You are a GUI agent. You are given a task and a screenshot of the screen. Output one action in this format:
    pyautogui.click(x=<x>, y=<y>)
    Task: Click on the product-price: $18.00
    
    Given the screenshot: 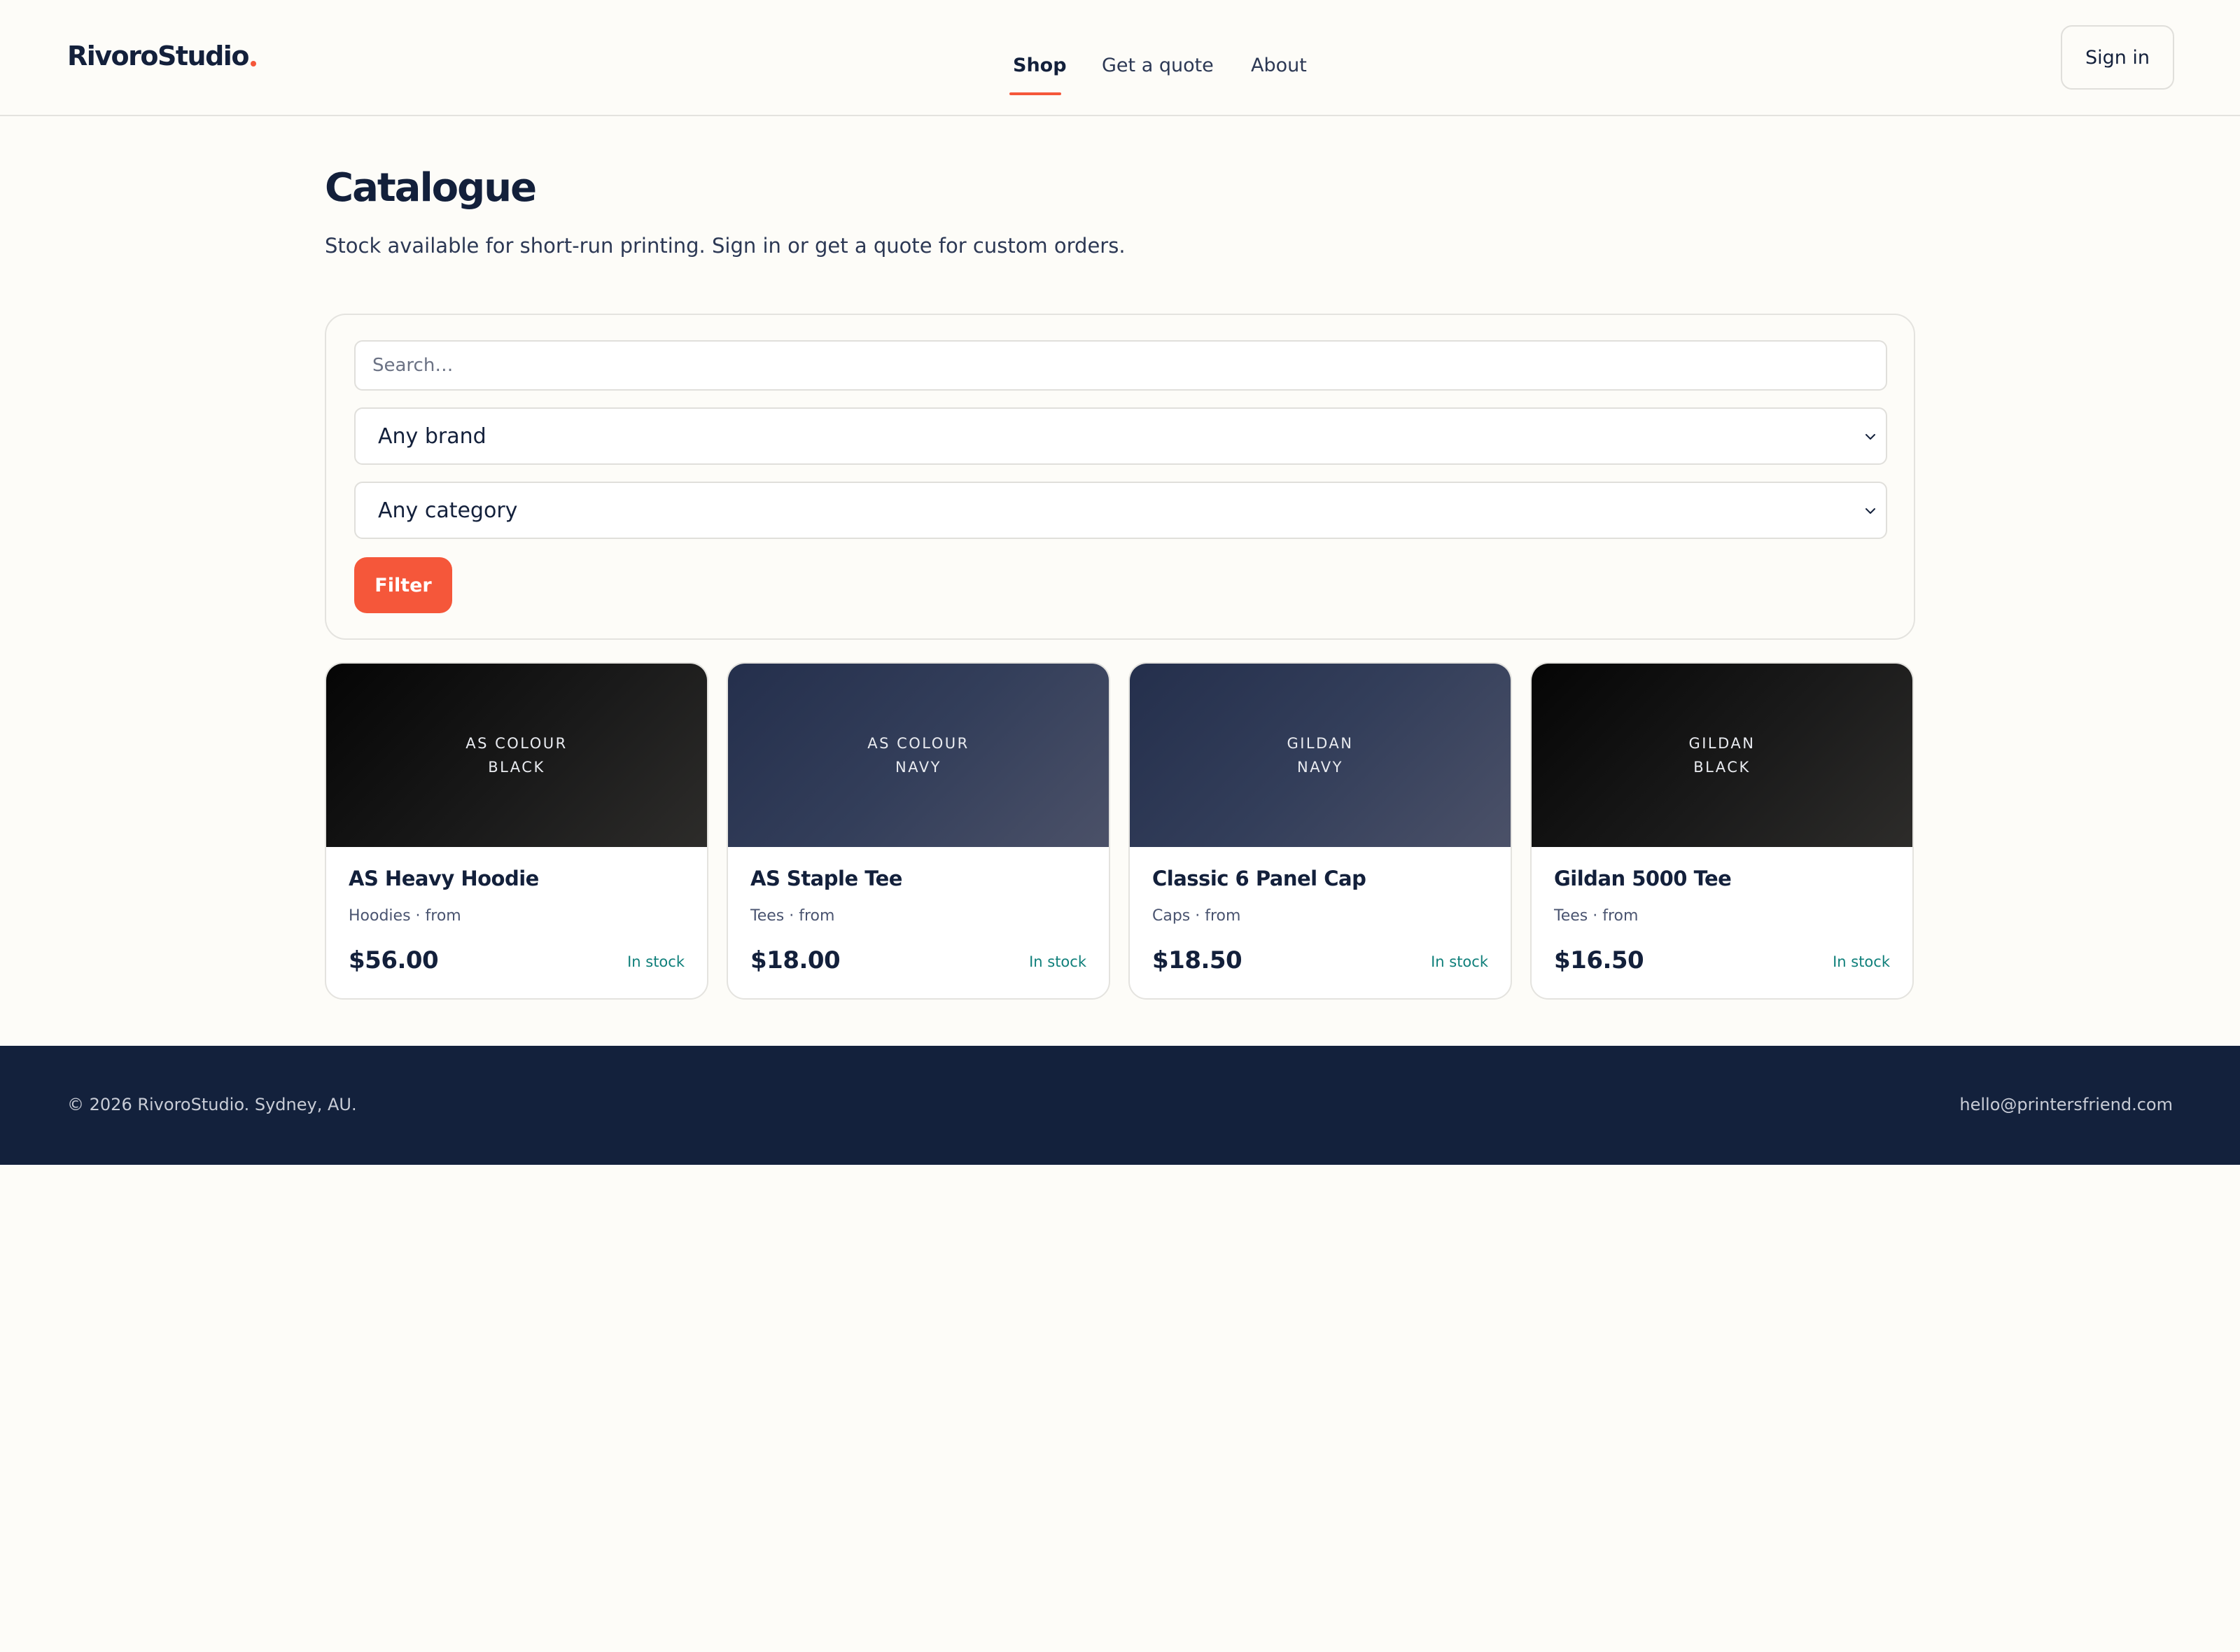 What is the action you would take?
    pyautogui.click(x=795, y=960)
    